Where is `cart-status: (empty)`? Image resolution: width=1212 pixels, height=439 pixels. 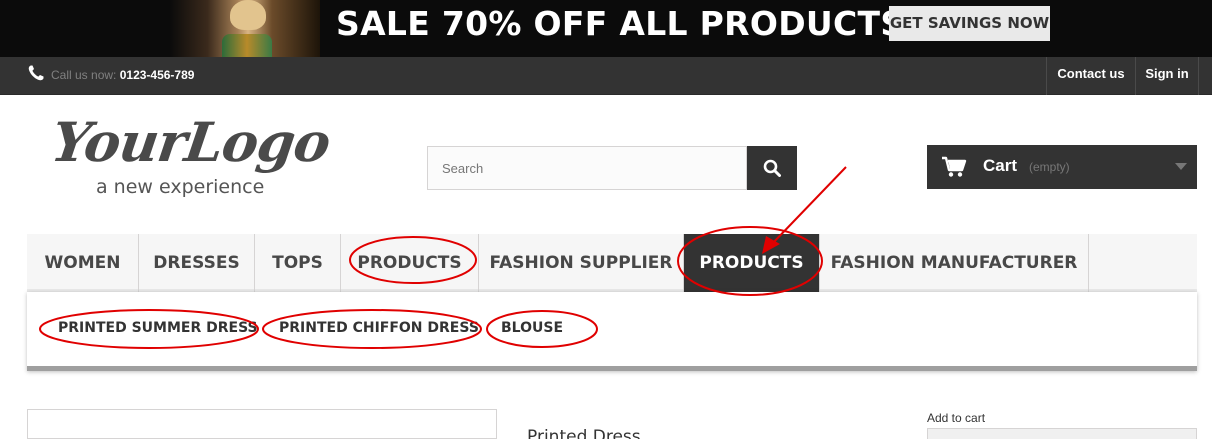
cart-status: (empty) is located at coordinates (1049, 167).